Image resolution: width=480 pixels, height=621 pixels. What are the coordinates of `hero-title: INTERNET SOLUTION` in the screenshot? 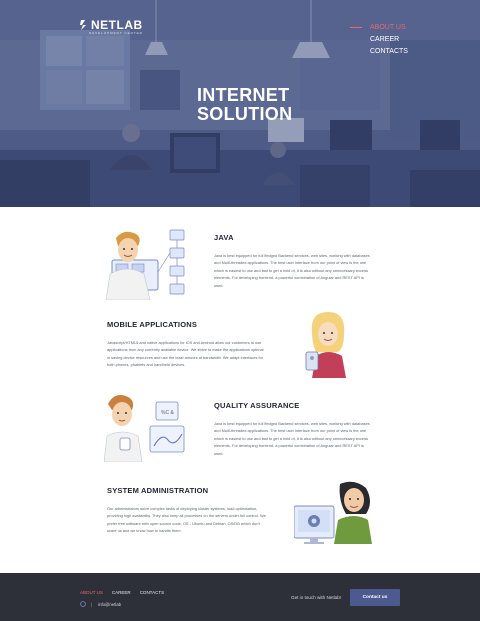 It's located at (244, 105).